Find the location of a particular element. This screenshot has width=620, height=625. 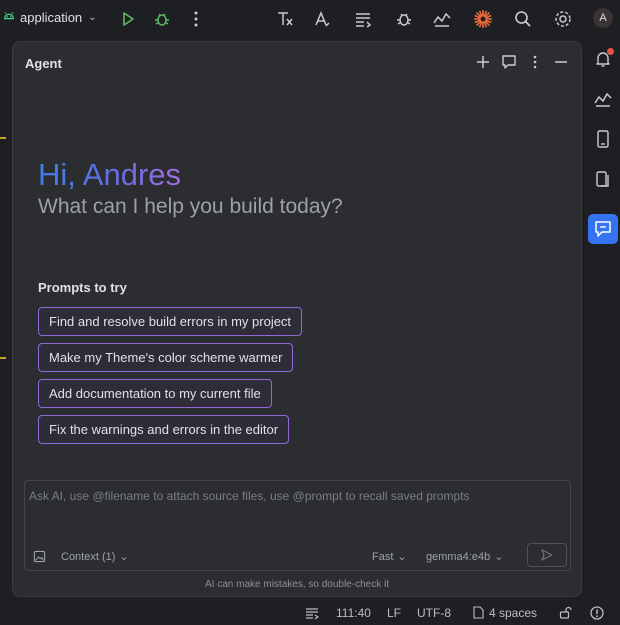

devices-icon is located at coordinates (602, 179).